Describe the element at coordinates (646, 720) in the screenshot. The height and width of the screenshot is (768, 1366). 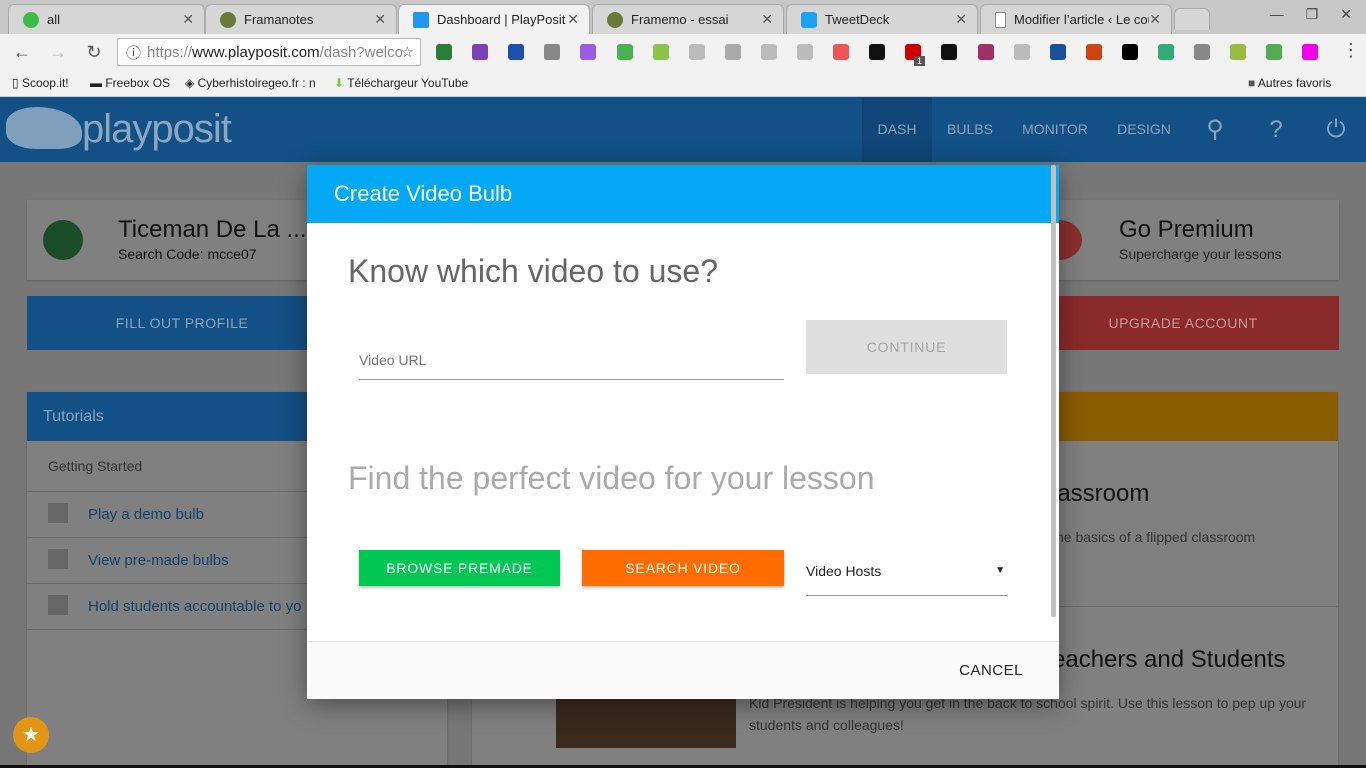
I see `lesson-thumbnail` at that location.